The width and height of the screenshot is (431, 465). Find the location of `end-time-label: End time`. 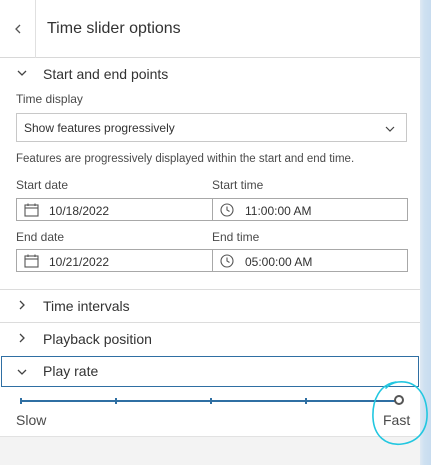

end-time-label: End time is located at coordinates (236, 237).